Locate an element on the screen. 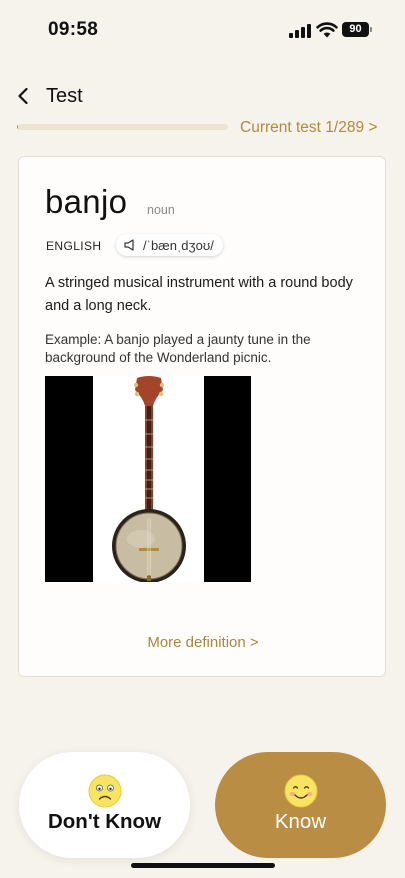 The image size is (405, 878). chevron-left-icon is located at coordinates (24, 96).